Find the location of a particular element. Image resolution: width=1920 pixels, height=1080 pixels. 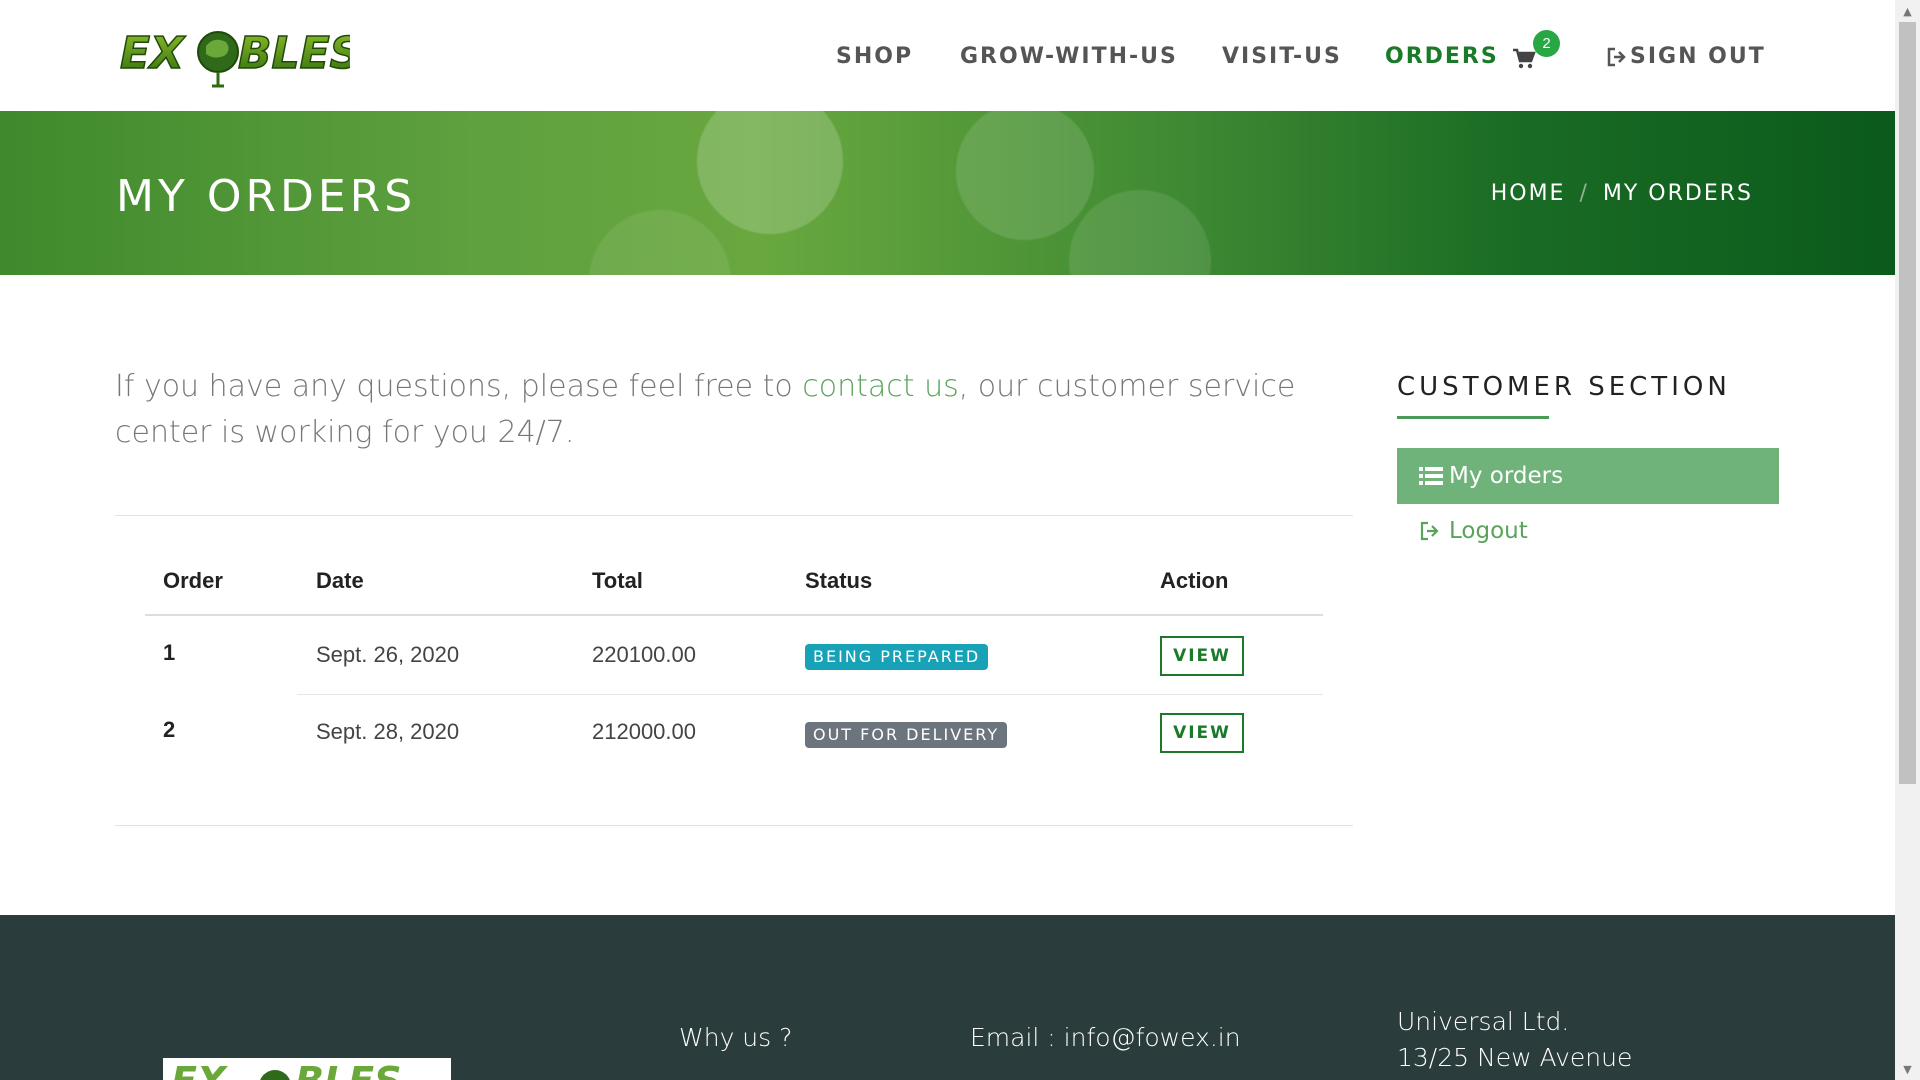

contact-us-link: contact us is located at coordinates (880, 386).